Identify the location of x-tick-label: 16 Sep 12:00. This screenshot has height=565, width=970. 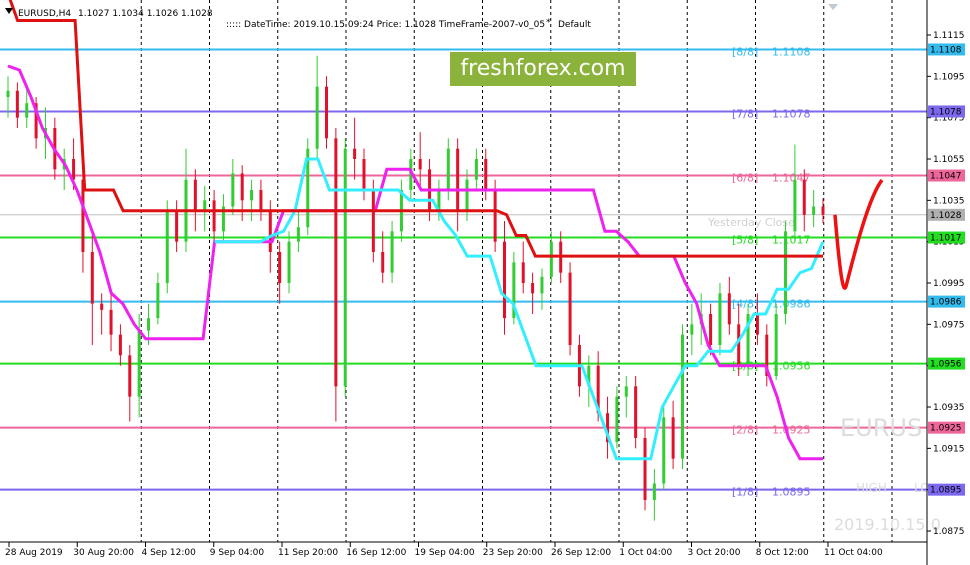
(376, 553).